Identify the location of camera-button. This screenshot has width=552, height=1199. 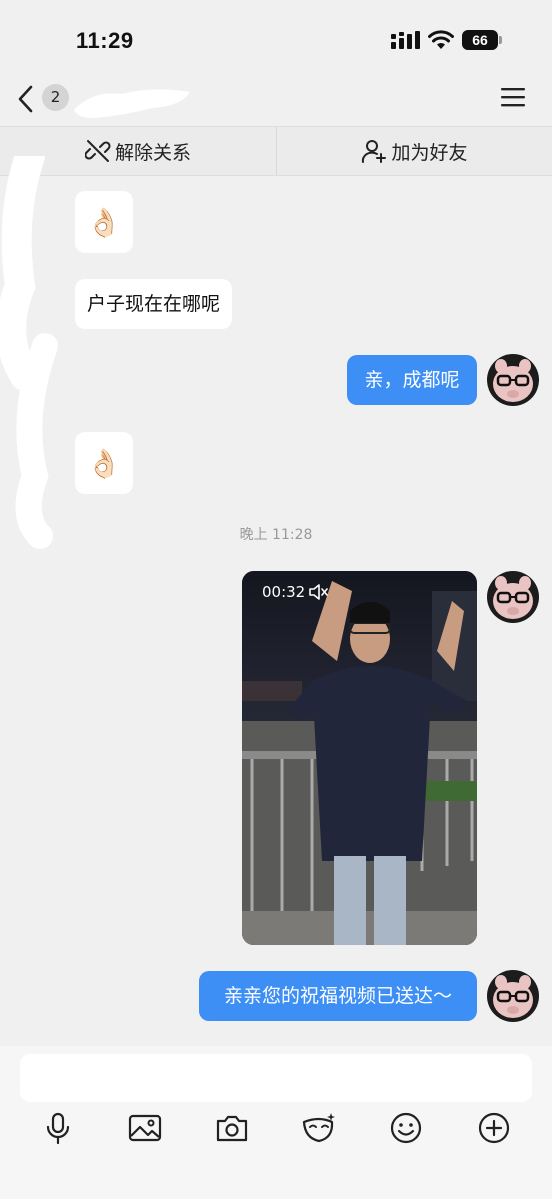
(232, 1128).